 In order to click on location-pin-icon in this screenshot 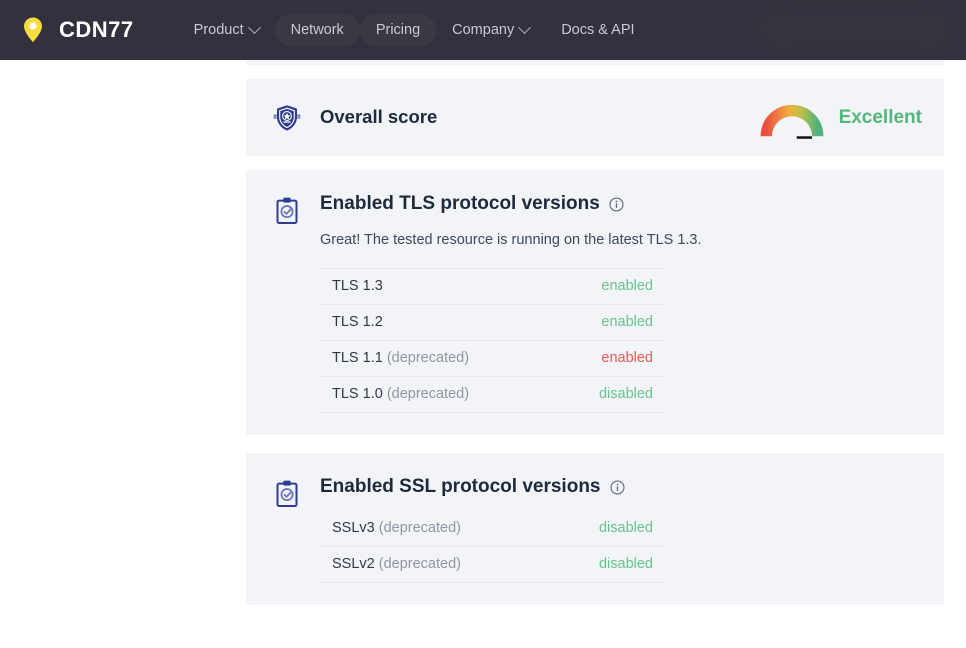, I will do `click(33, 30)`.